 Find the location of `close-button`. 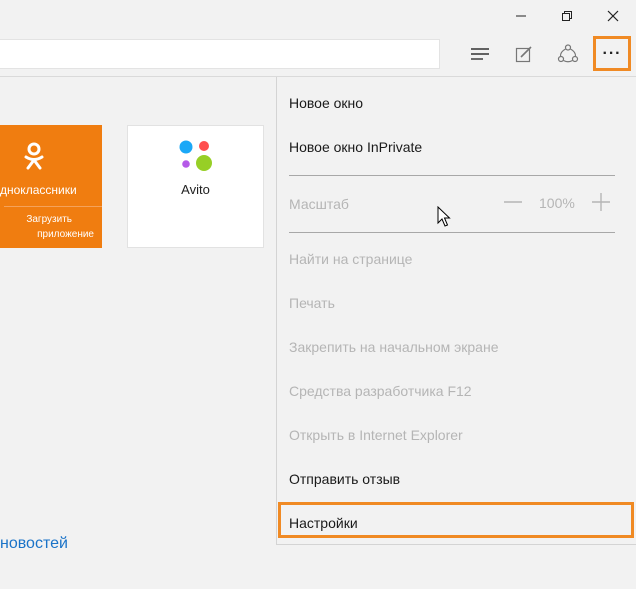

close-button is located at coordinates (613, 16).